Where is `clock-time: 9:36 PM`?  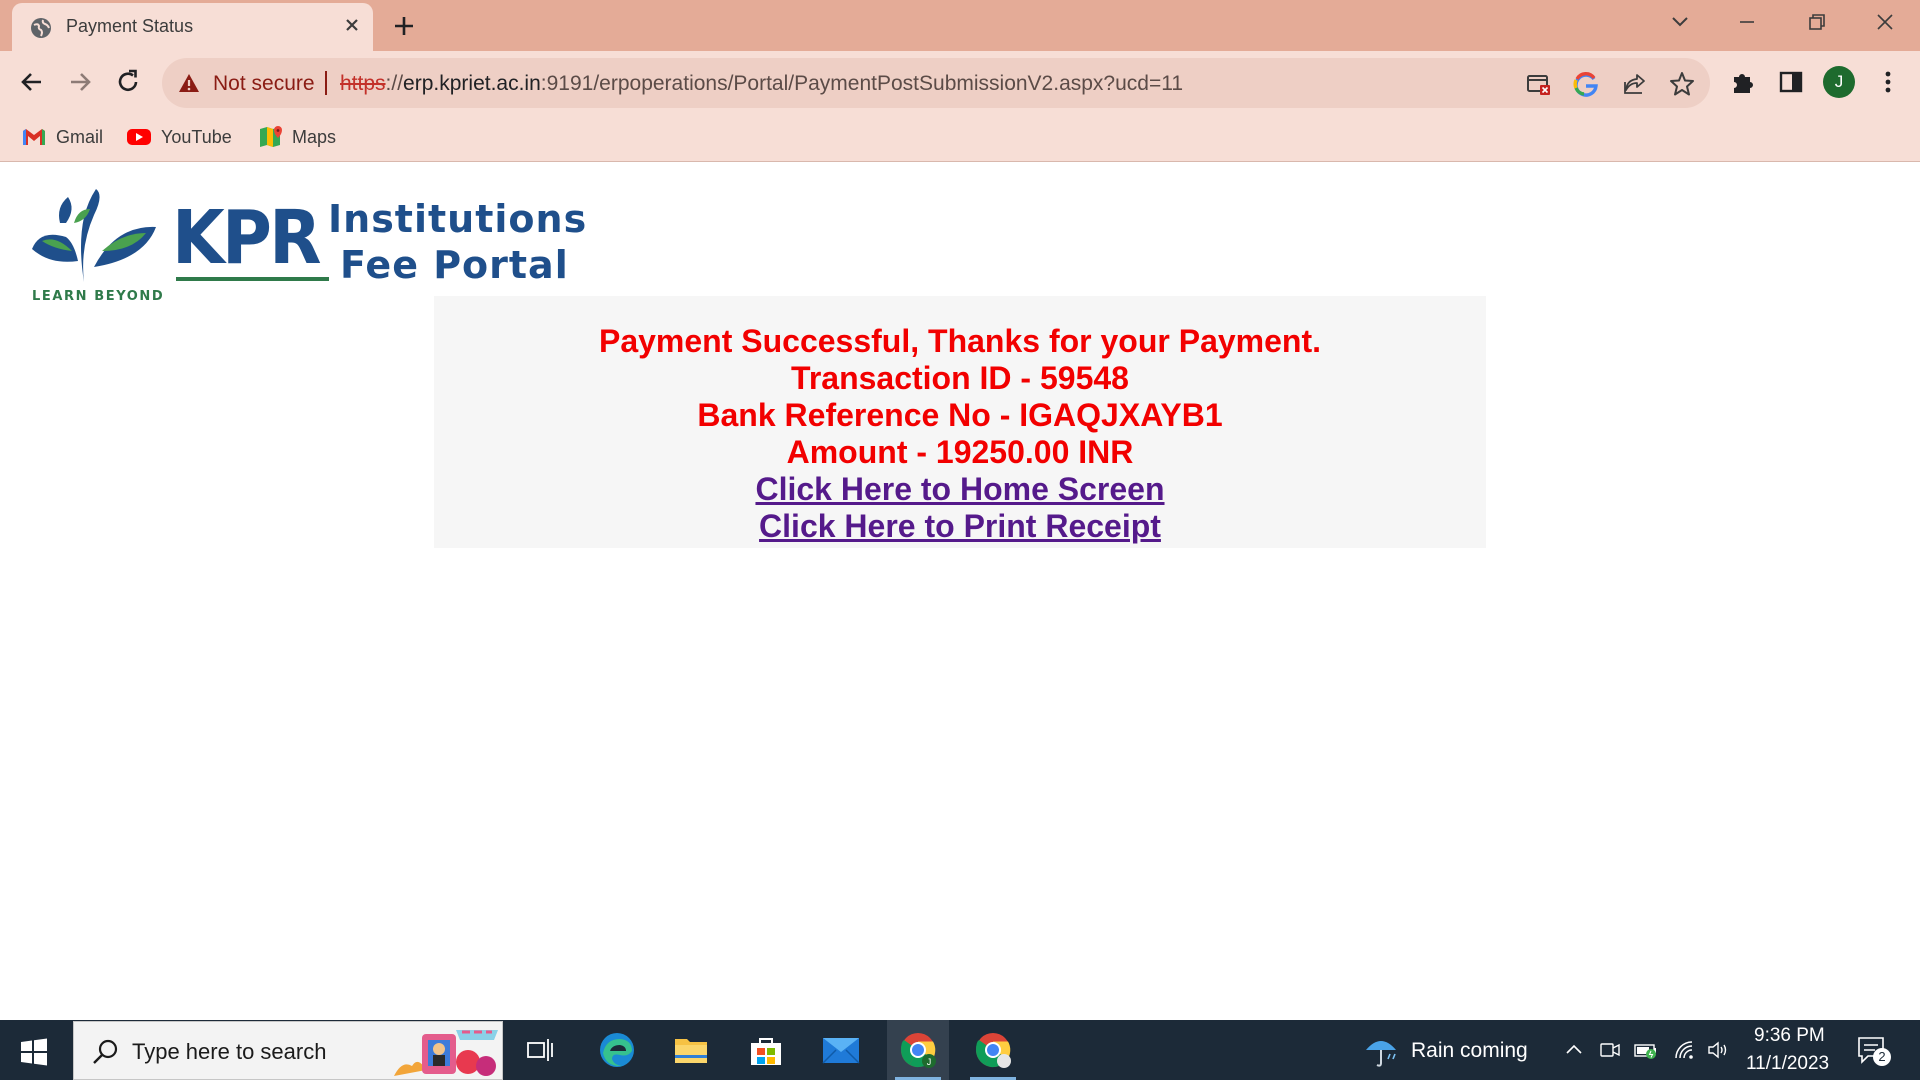 clock-time: 9:36 PM is located at coordinates (1789, 1036).